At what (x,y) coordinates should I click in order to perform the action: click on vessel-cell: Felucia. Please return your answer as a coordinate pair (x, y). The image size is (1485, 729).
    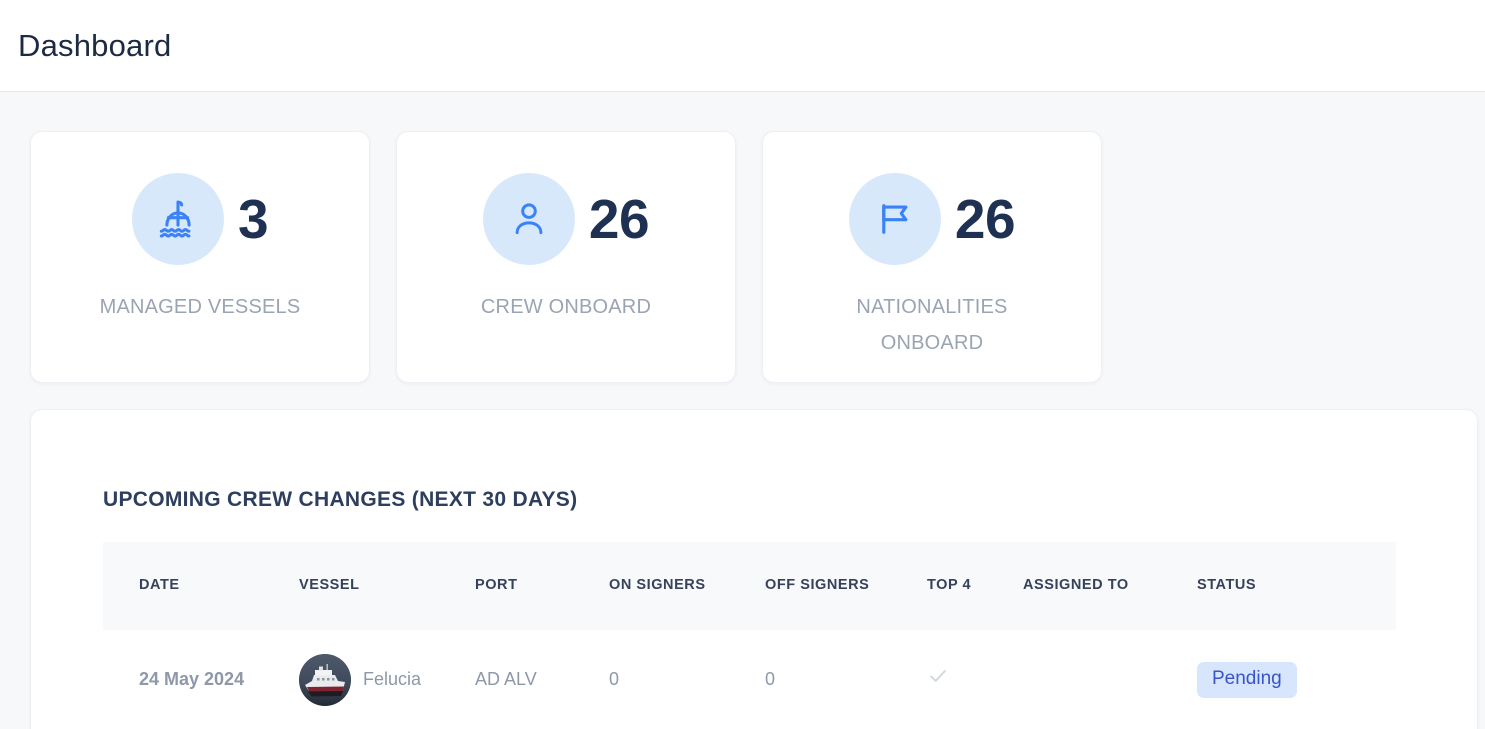
    Looking at the image, I should click on (381, 680).